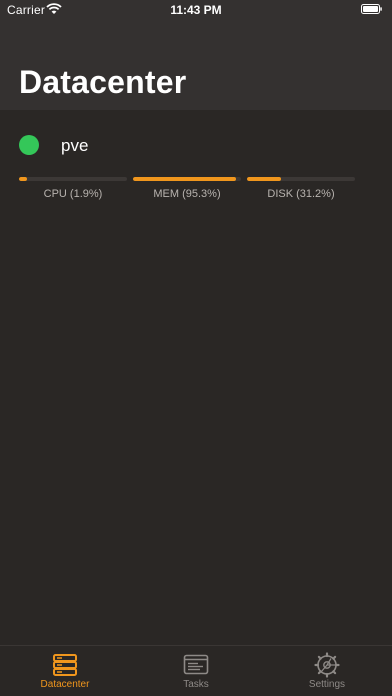 This screenshot has height=696, width=392. I want to click on memory-usage-bar, so click(187, 179).